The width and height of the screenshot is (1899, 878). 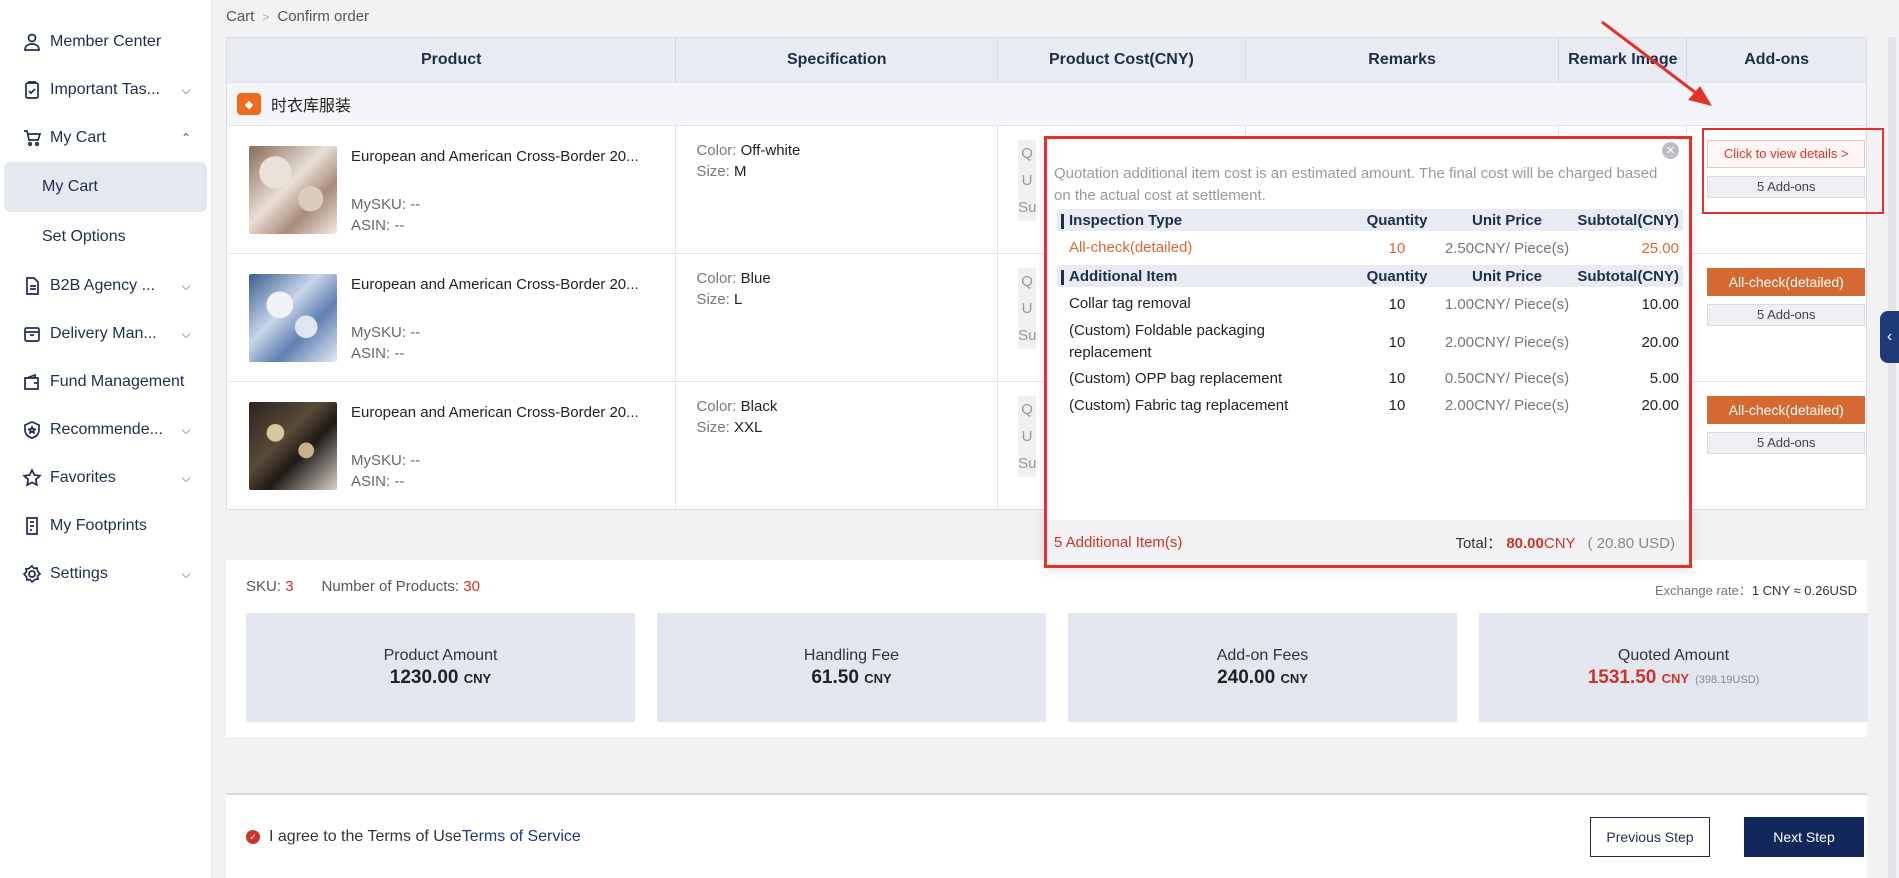 I want to click on col-quantity: Quantity, so click(x=1397, y=220).